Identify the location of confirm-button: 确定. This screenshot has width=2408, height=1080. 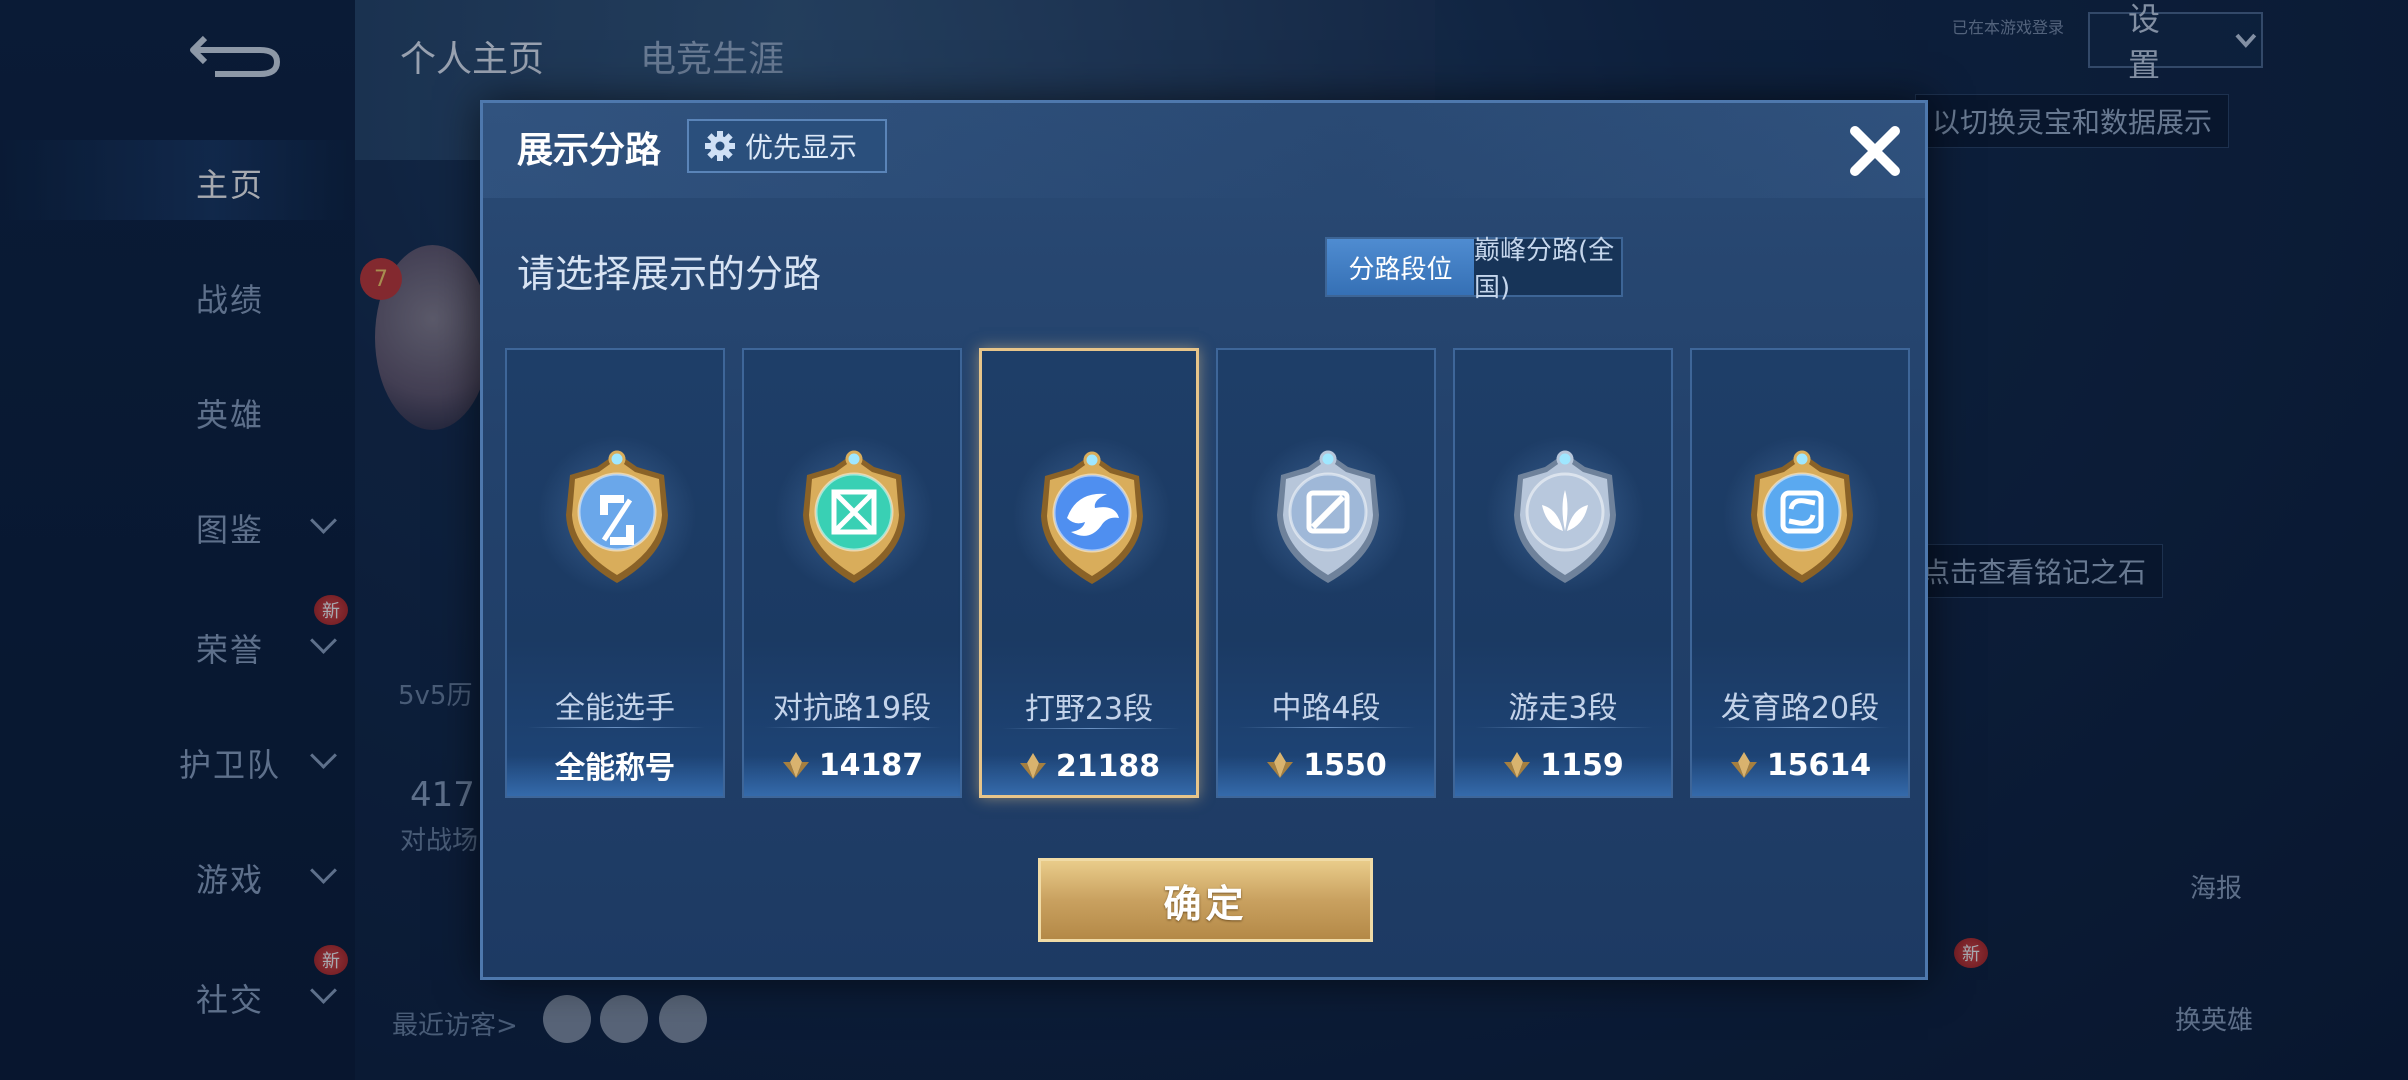
(1205, 900).